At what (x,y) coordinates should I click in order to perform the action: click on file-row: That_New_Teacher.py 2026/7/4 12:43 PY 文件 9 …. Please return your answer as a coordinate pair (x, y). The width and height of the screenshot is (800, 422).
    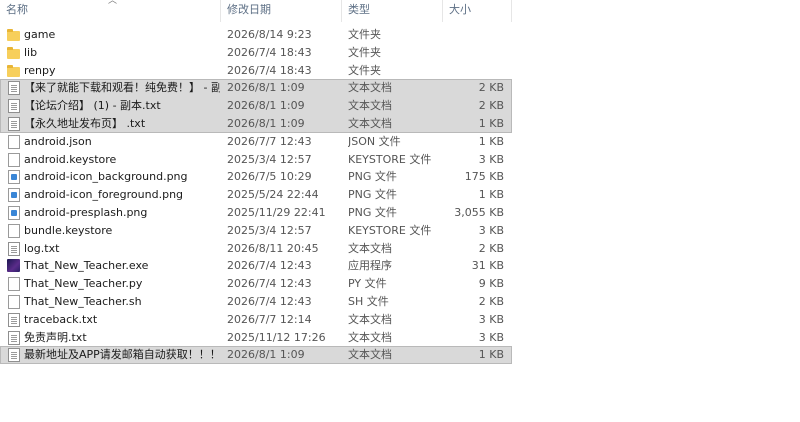
    Looking at the image, I should click on (256, 284).